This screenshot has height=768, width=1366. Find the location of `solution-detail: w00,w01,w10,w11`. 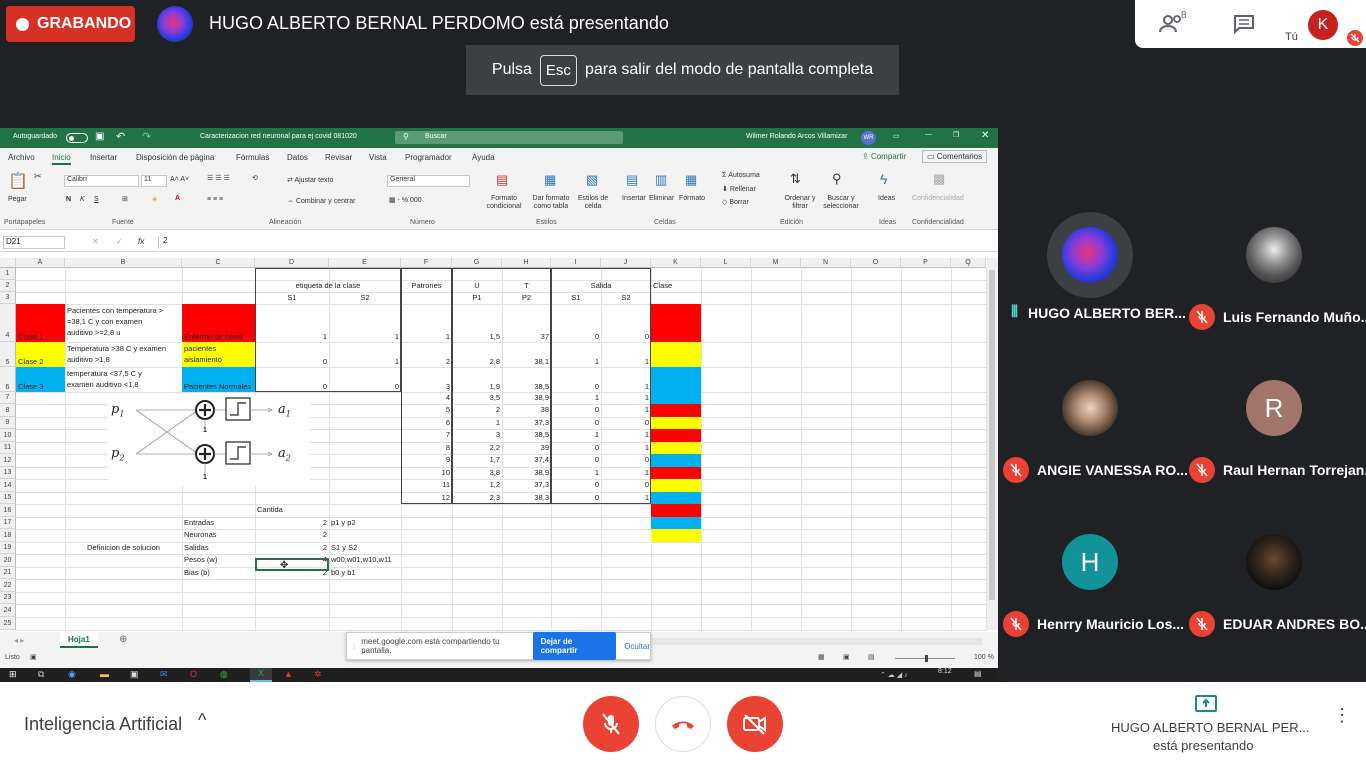

solution-detail: w00,w01,w10,w11 is located at coordinates (365, 559).